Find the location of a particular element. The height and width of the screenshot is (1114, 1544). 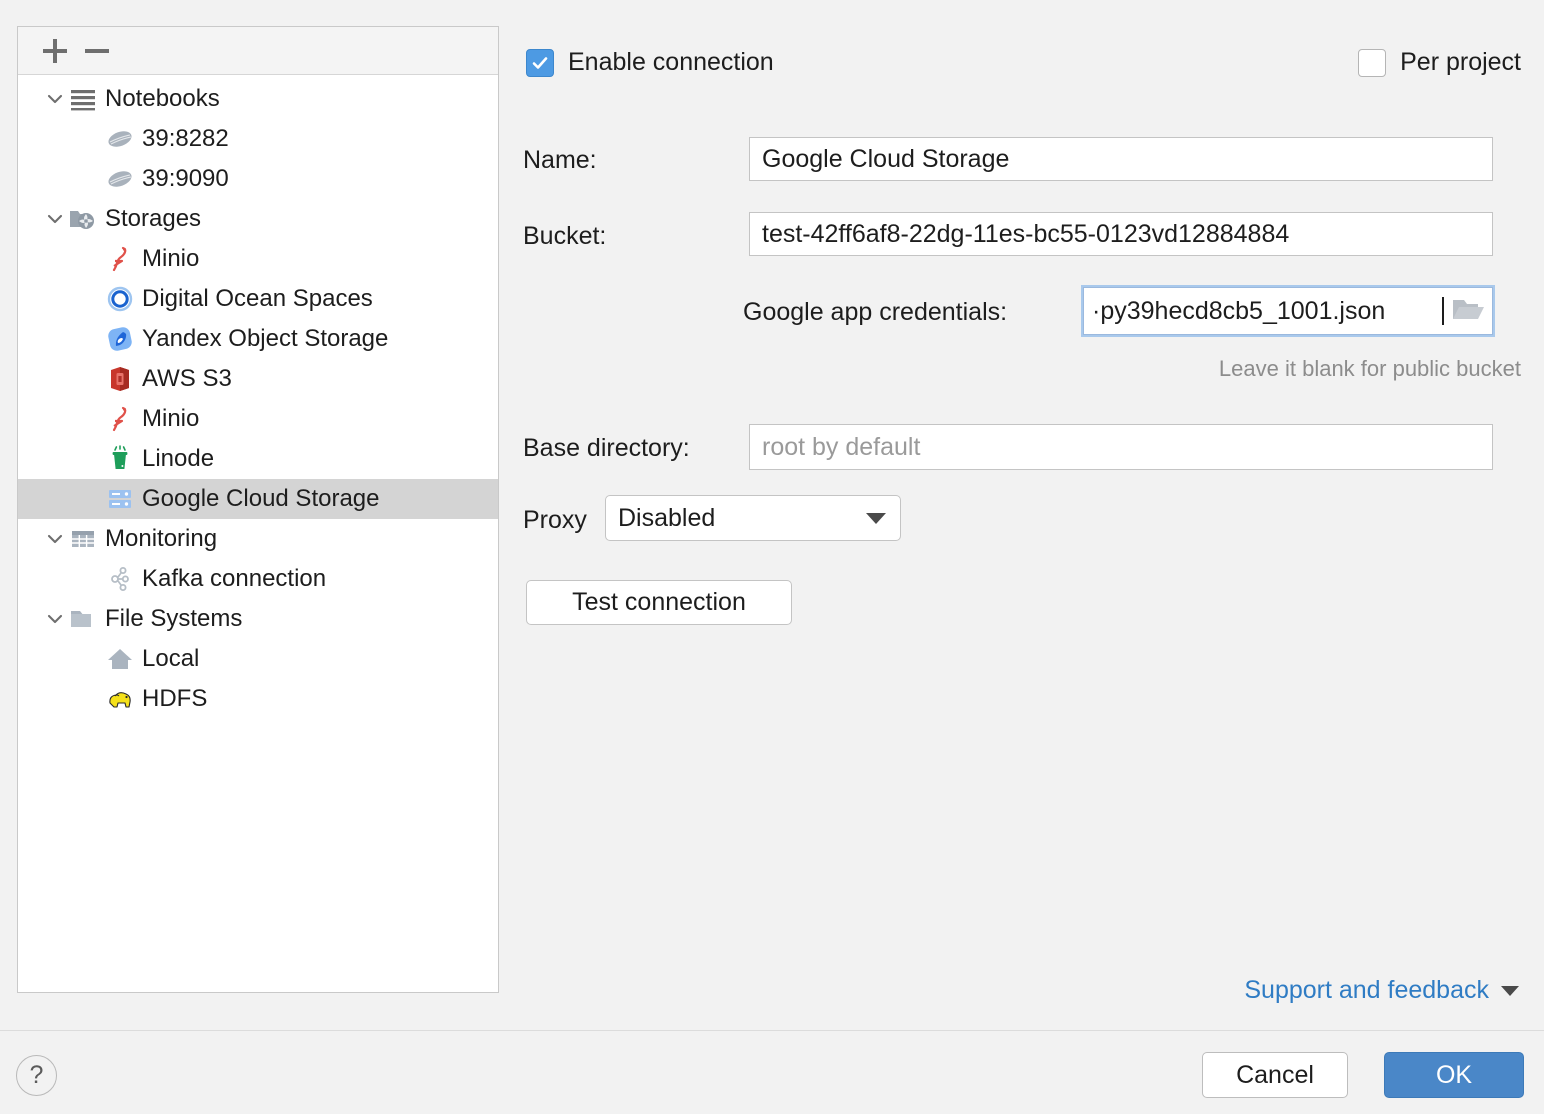

ok-button: OK is located at coordinates (1454, 1075).